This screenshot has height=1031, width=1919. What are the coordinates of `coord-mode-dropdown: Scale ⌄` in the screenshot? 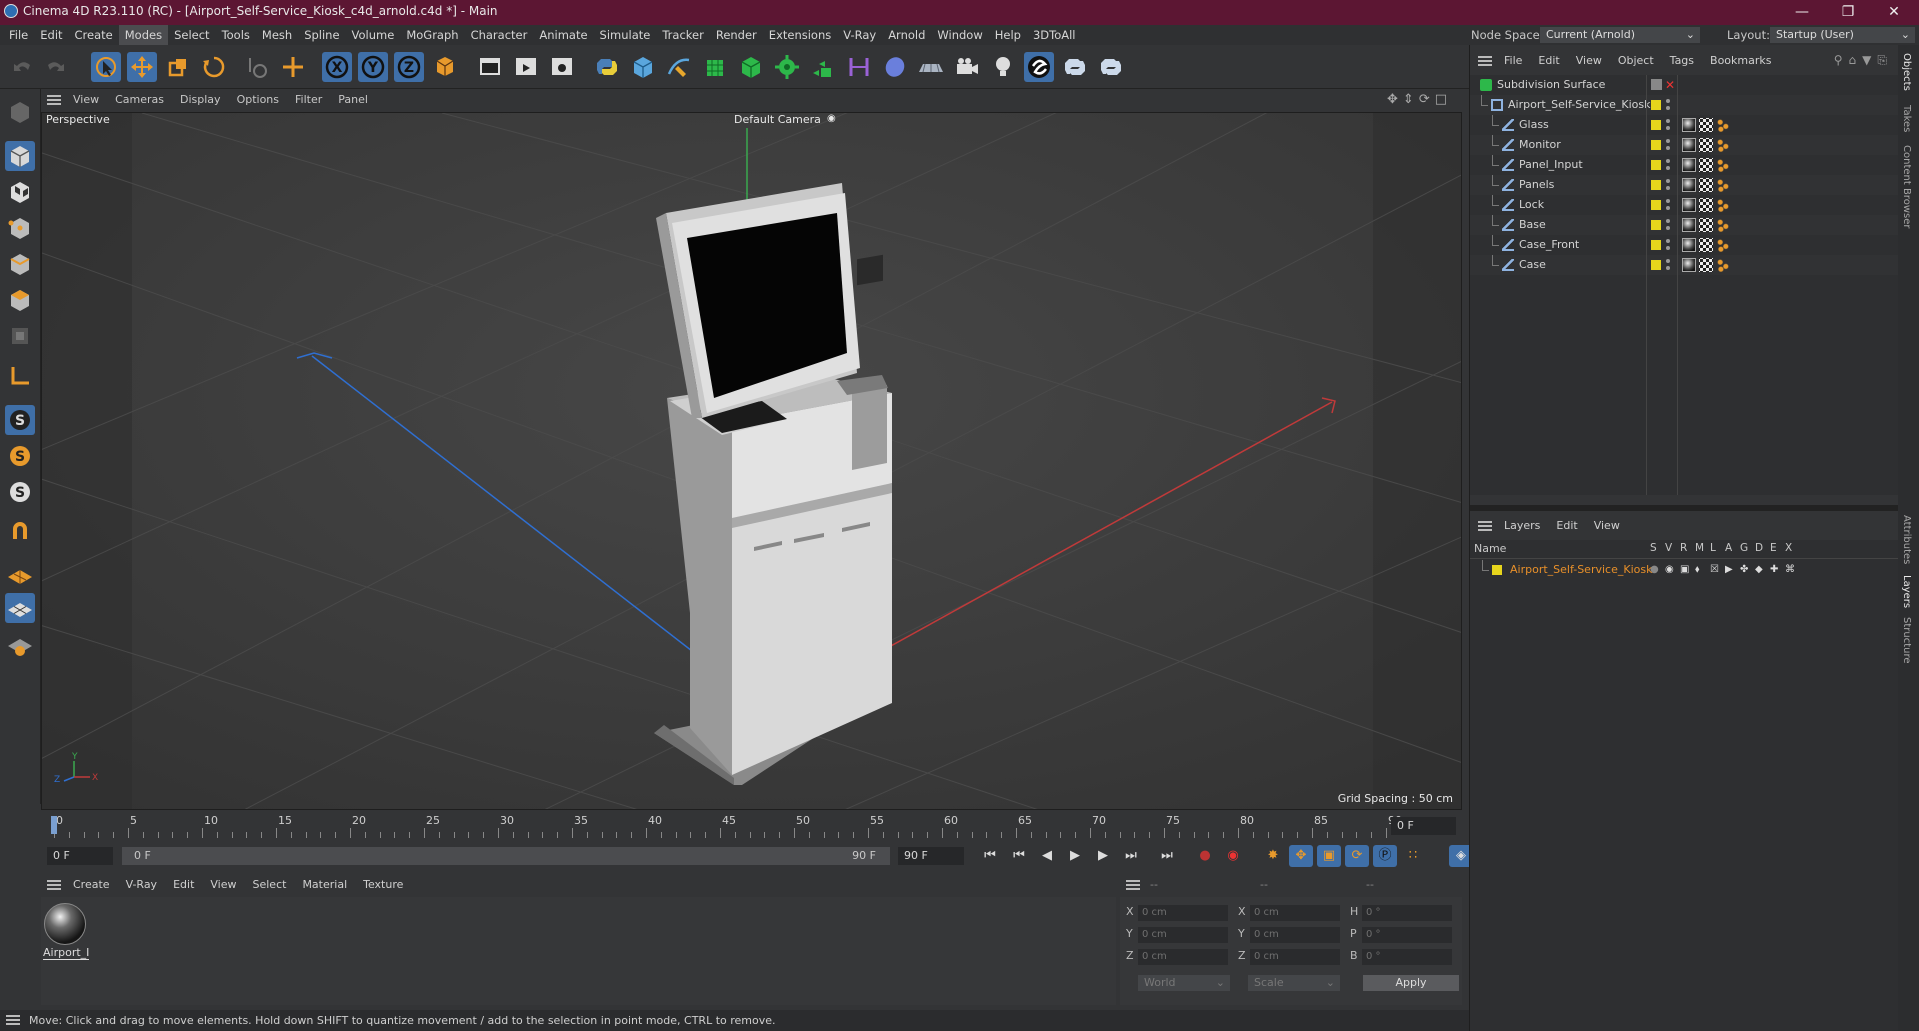 It's located at (1294, 983).